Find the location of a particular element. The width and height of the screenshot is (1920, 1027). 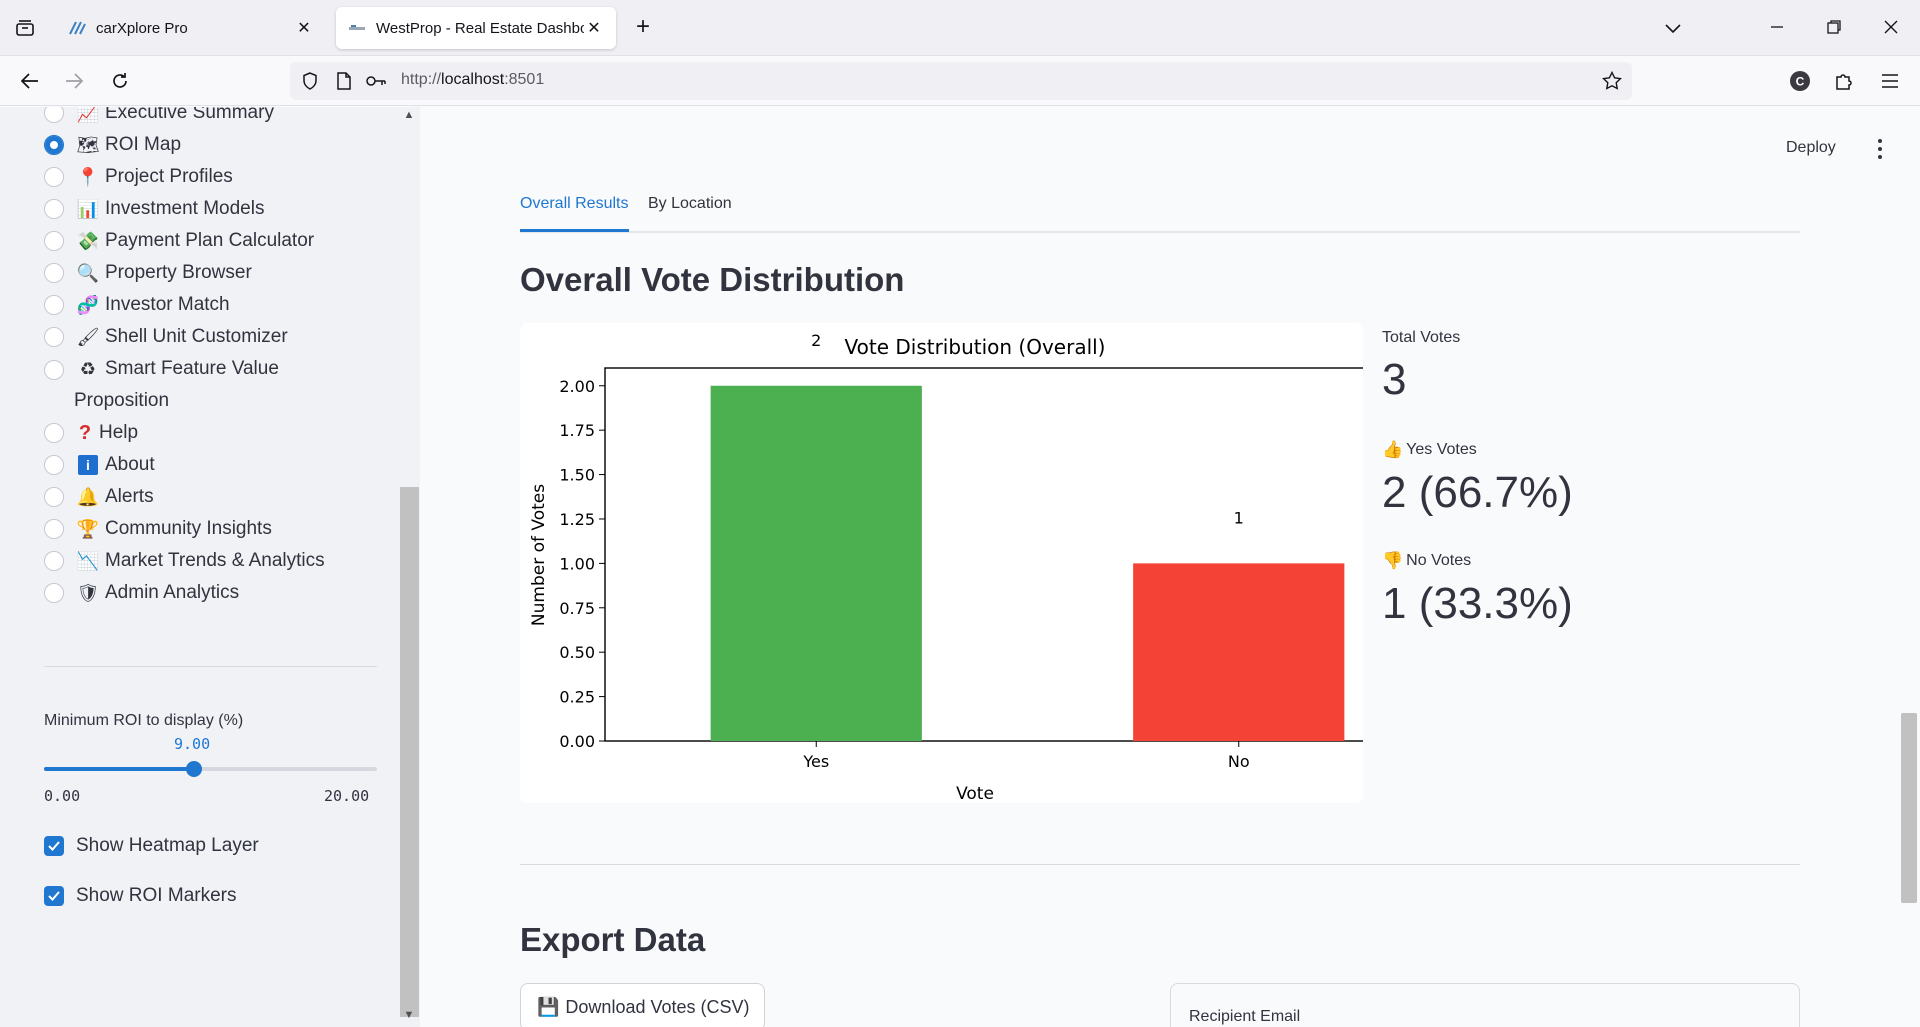

sidebar-item-label: Proposition is located at coordinates (122, 400).